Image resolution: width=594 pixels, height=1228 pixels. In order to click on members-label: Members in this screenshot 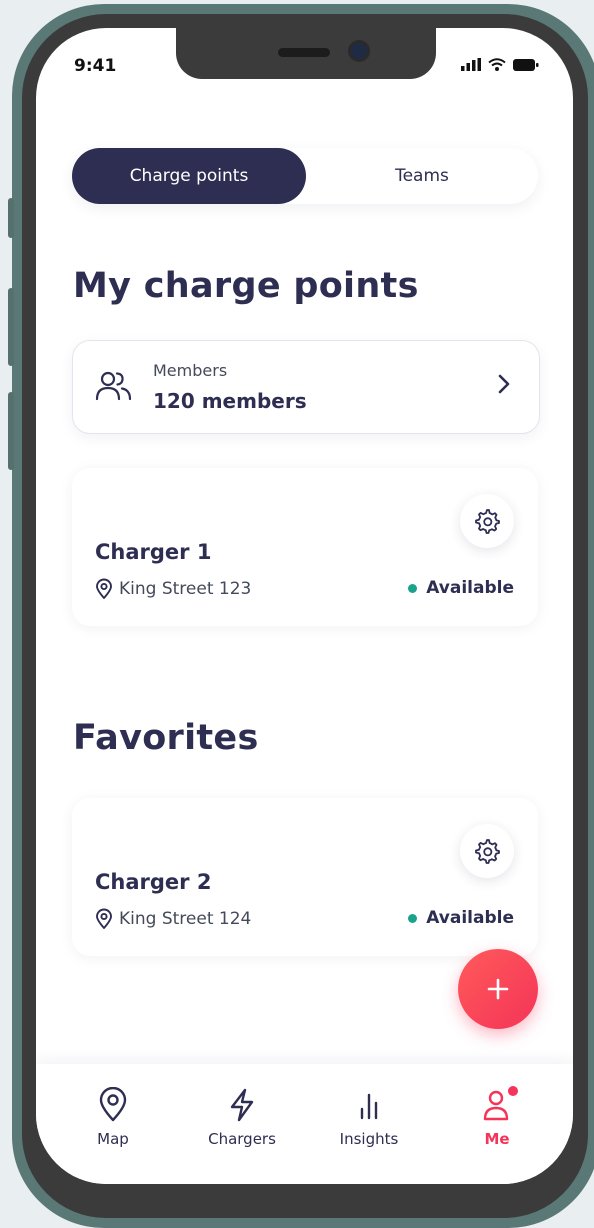, I will do `click(190, 370)`.